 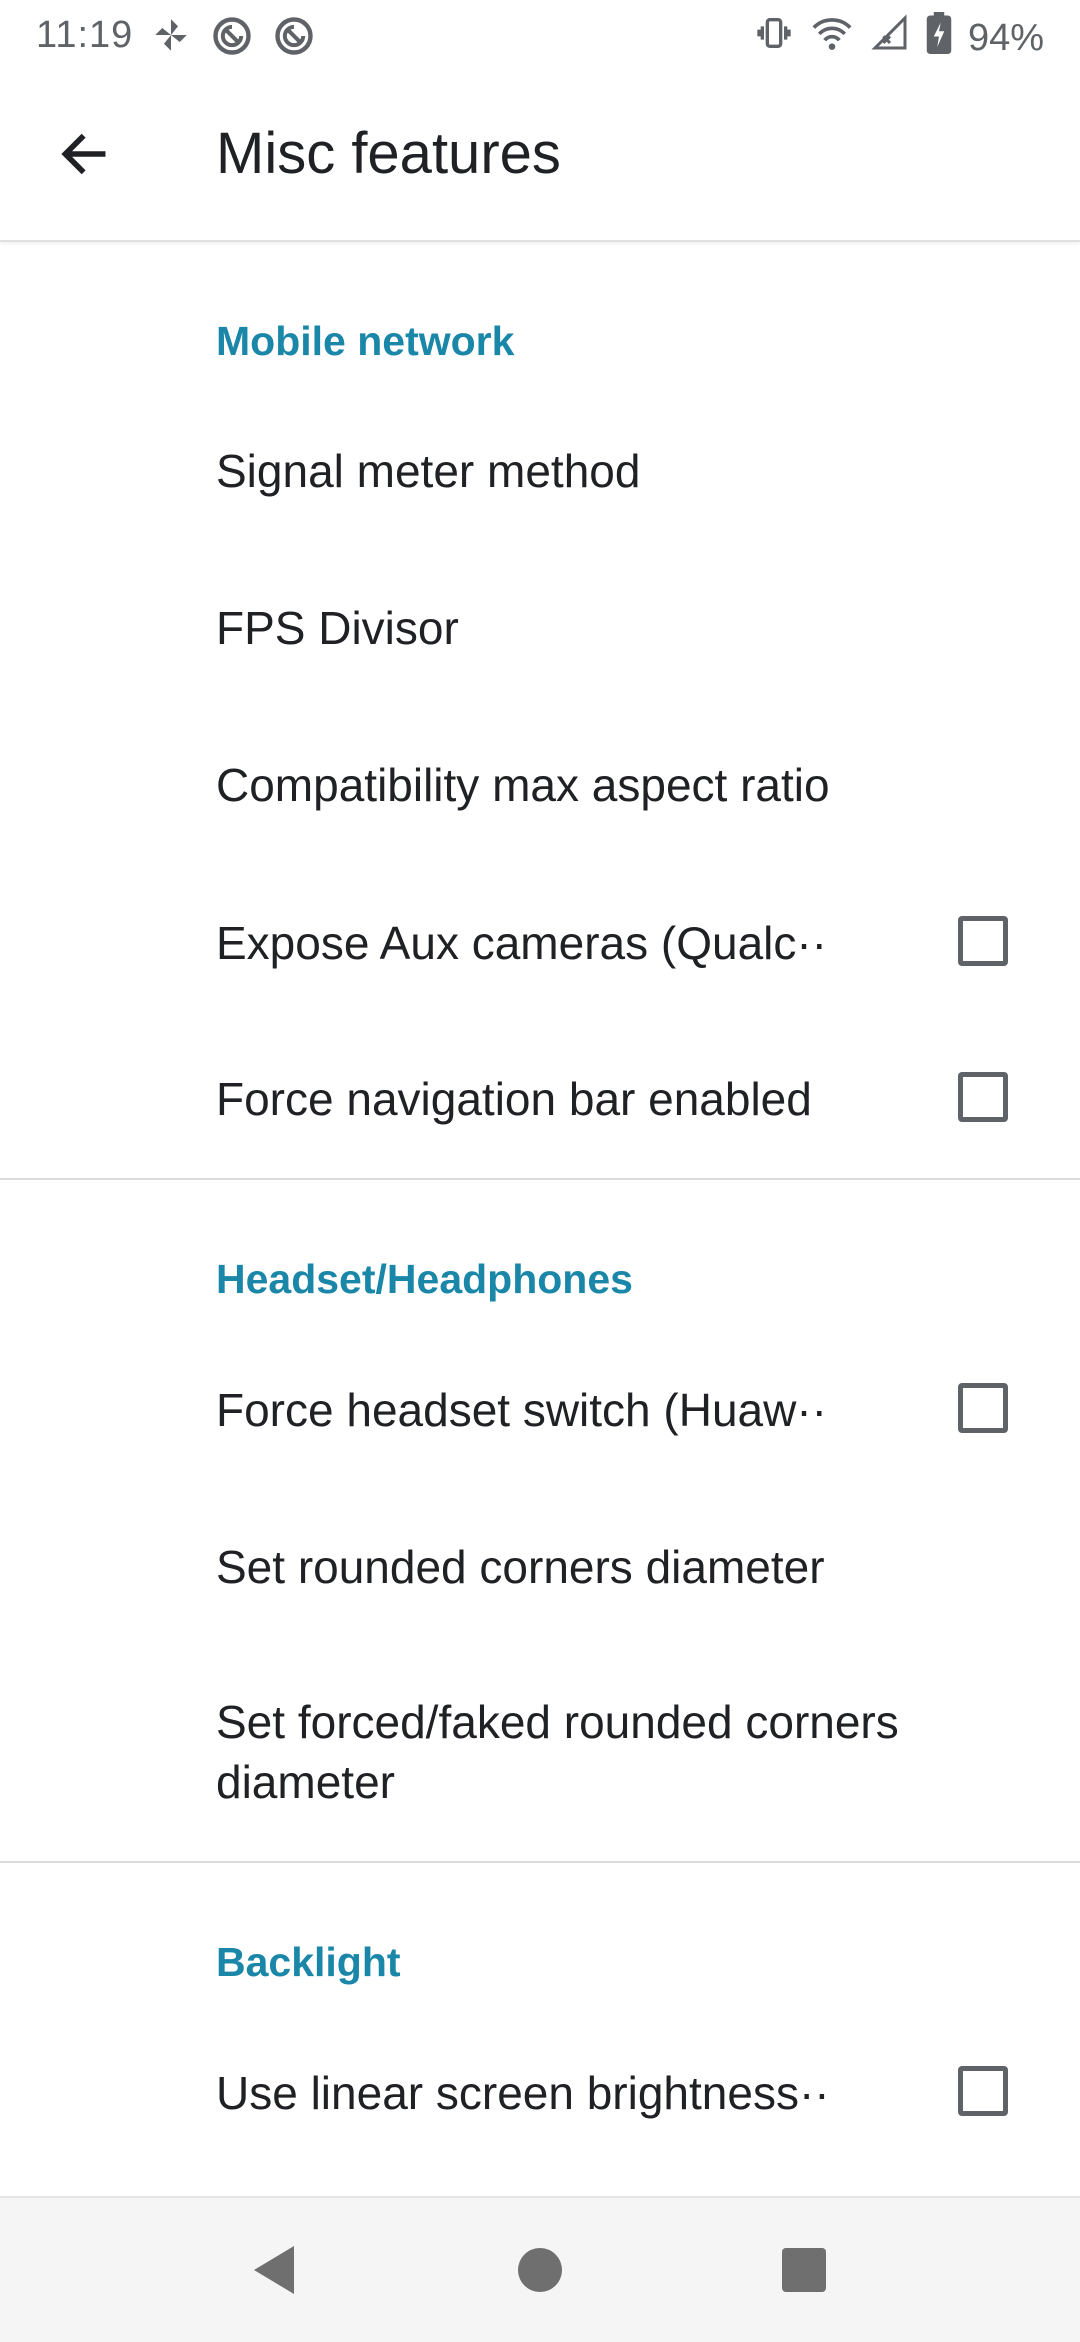 I want to click on app-bar: Misc features, so click(x=540, y=157).